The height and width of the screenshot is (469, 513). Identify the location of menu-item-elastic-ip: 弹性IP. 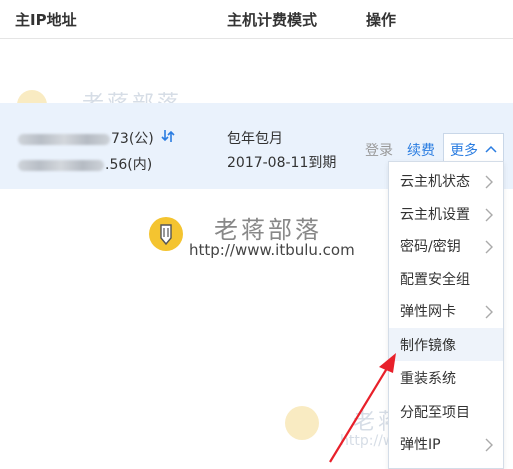
(446, 443).